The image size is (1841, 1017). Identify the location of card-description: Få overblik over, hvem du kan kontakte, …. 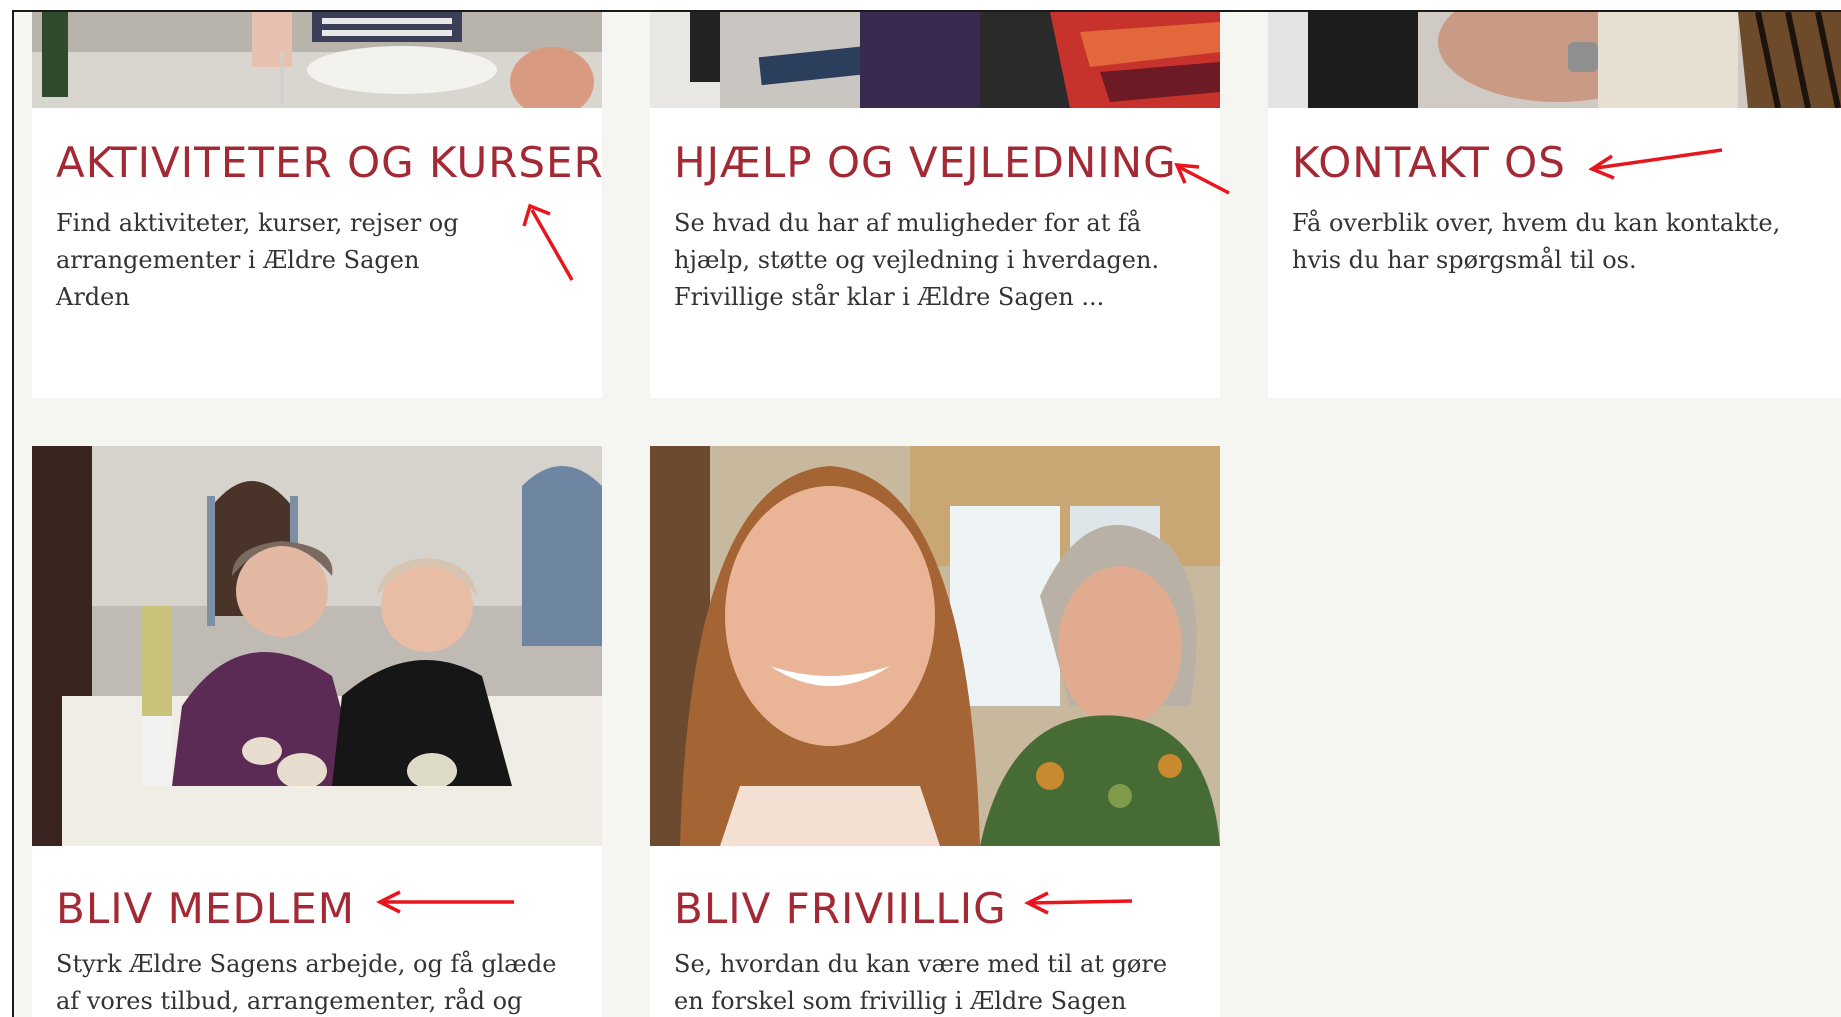
(1536, 241).